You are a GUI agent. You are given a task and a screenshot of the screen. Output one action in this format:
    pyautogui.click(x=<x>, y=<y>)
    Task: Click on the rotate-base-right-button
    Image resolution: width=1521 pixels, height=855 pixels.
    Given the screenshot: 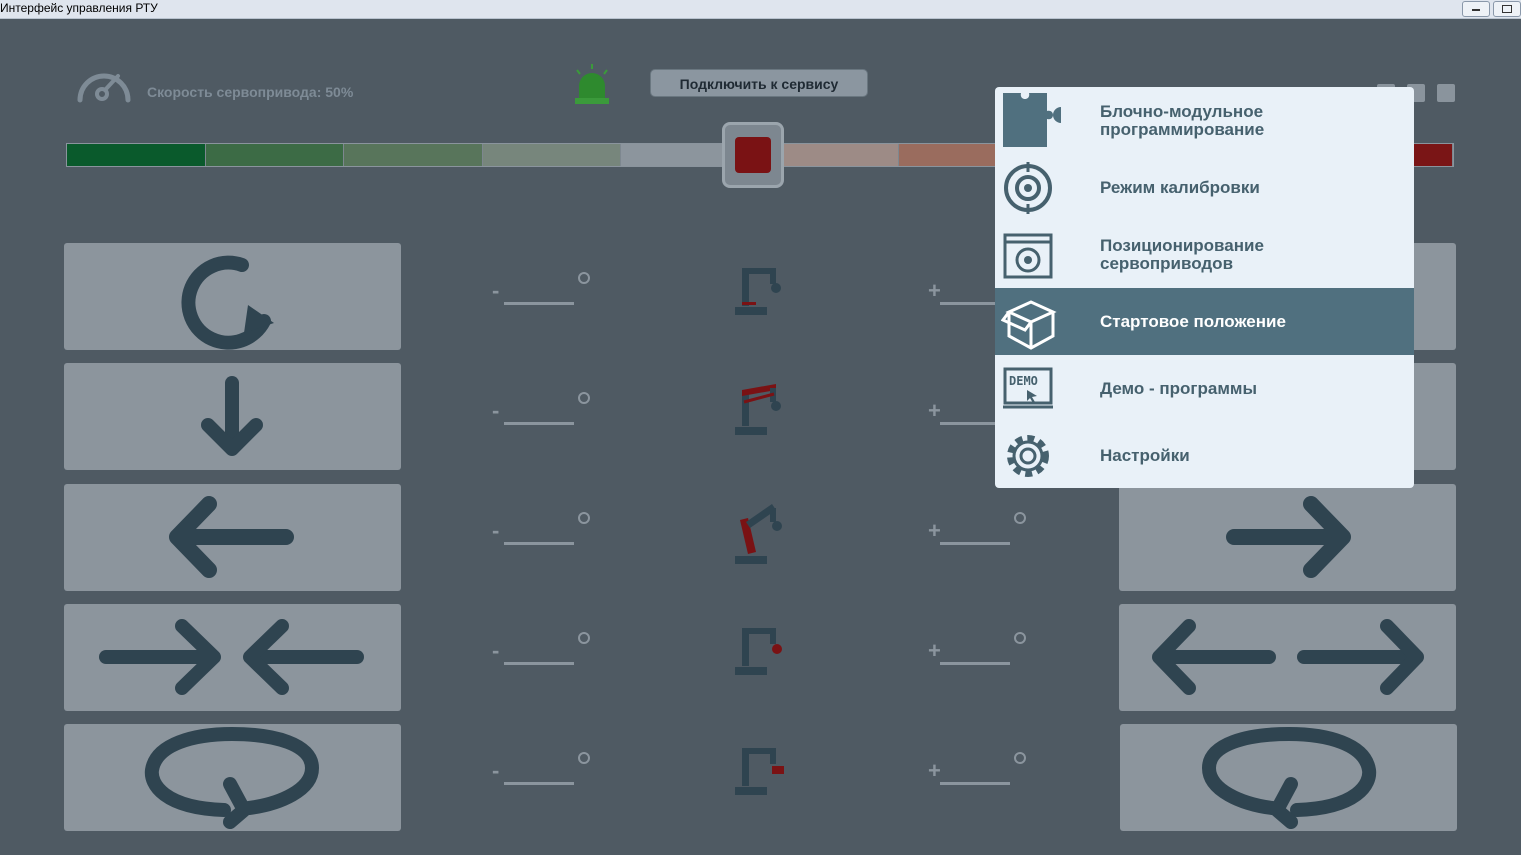 What is the action you would take?
    pyautogui.click(x=1288, y=777)
    